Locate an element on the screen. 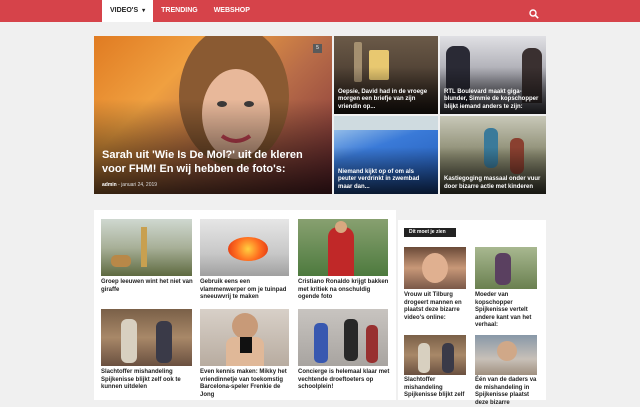 The height and width of the screenshot is (407, 640). nav-webshop: WEBSHOP is located at coordinates (232, 11).